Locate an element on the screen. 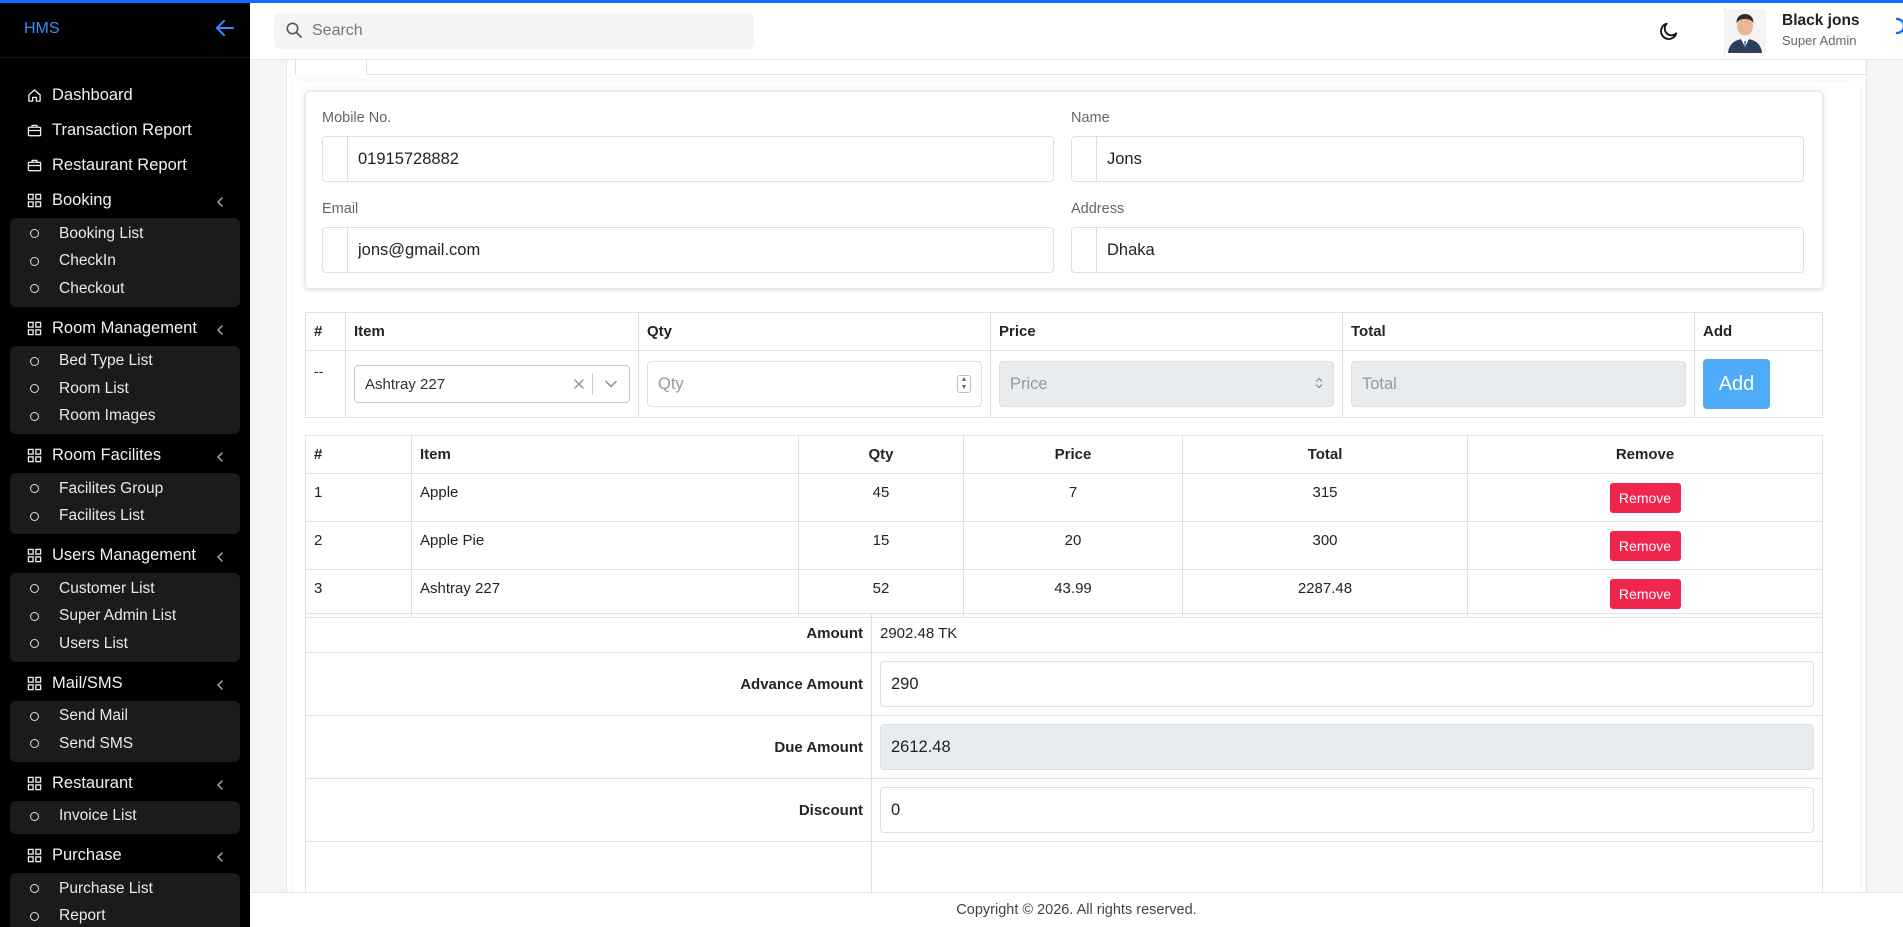 The image size is (1903, 927). search-box is located at coordinates (514, 31).